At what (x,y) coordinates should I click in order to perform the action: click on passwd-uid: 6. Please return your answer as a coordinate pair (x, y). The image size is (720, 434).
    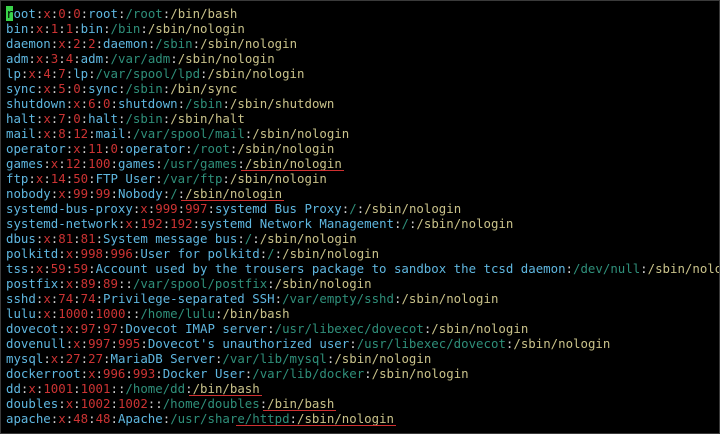
    Looking at the image, I should click on (92, 103).